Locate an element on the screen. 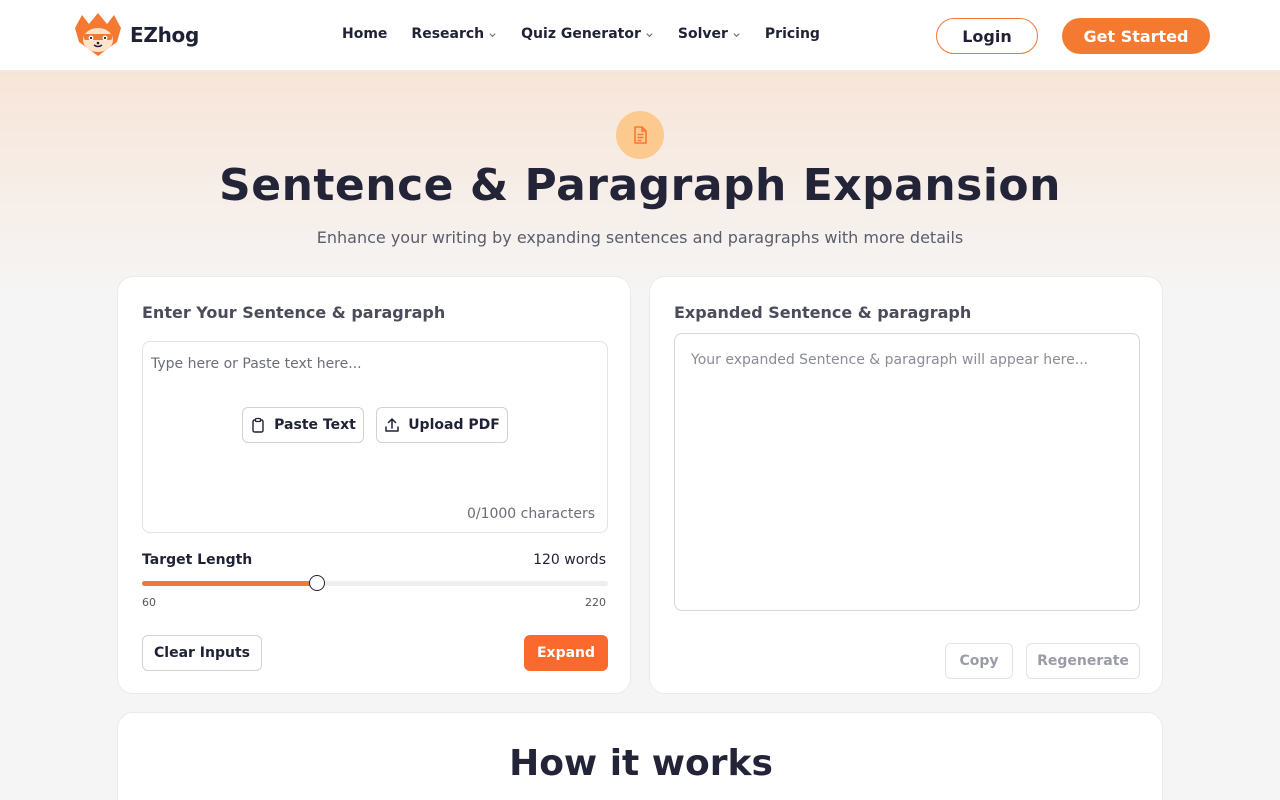 The width and height of the screenshot is (1280, 800). login-button: Login is located at coordinates (987, 36).